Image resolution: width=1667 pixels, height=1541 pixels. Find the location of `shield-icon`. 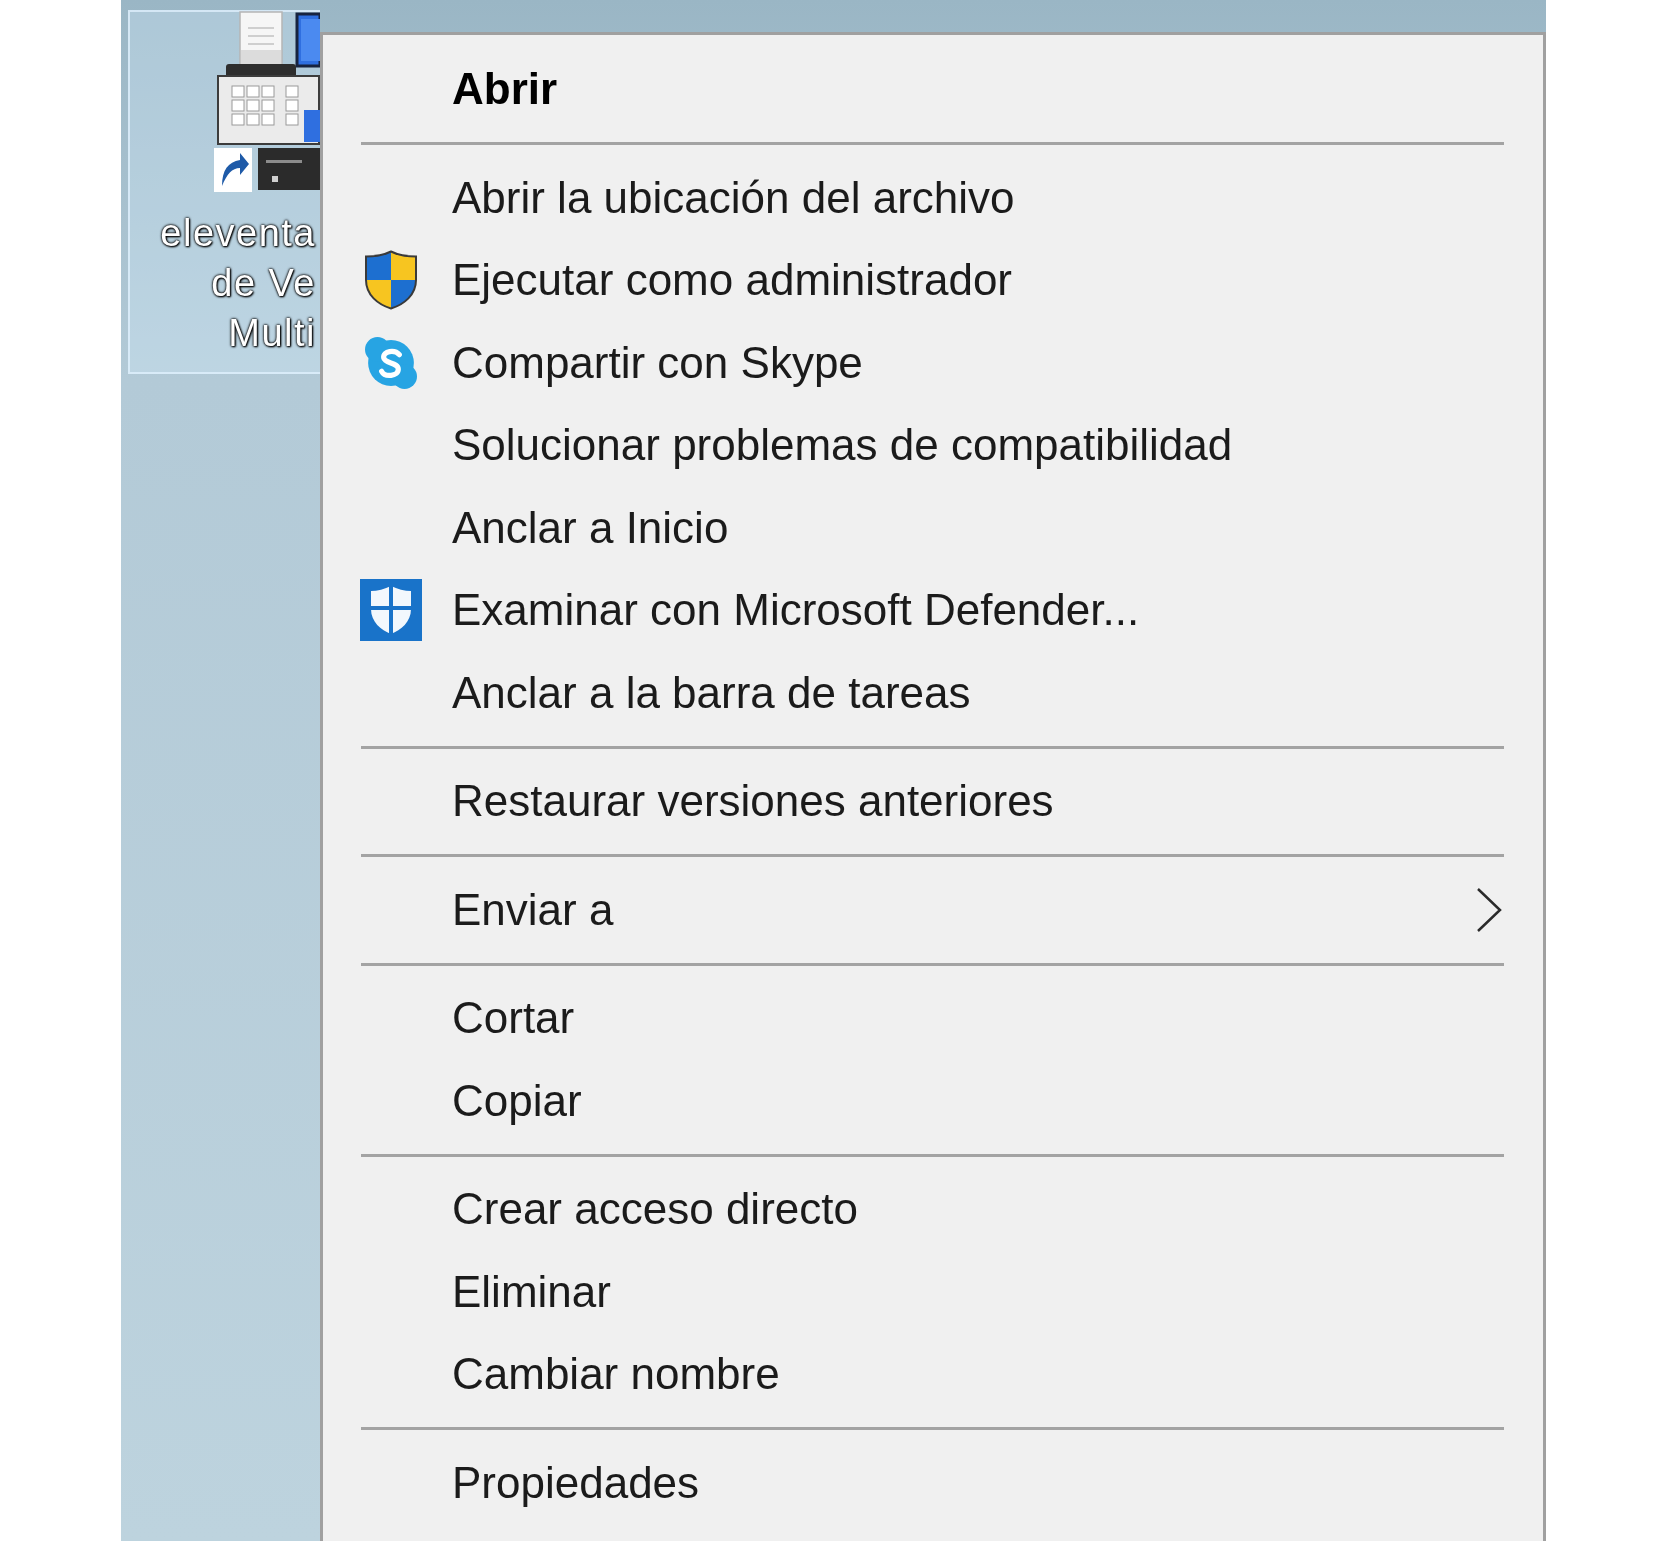

shield-icon is located at coordinates (391, 280).